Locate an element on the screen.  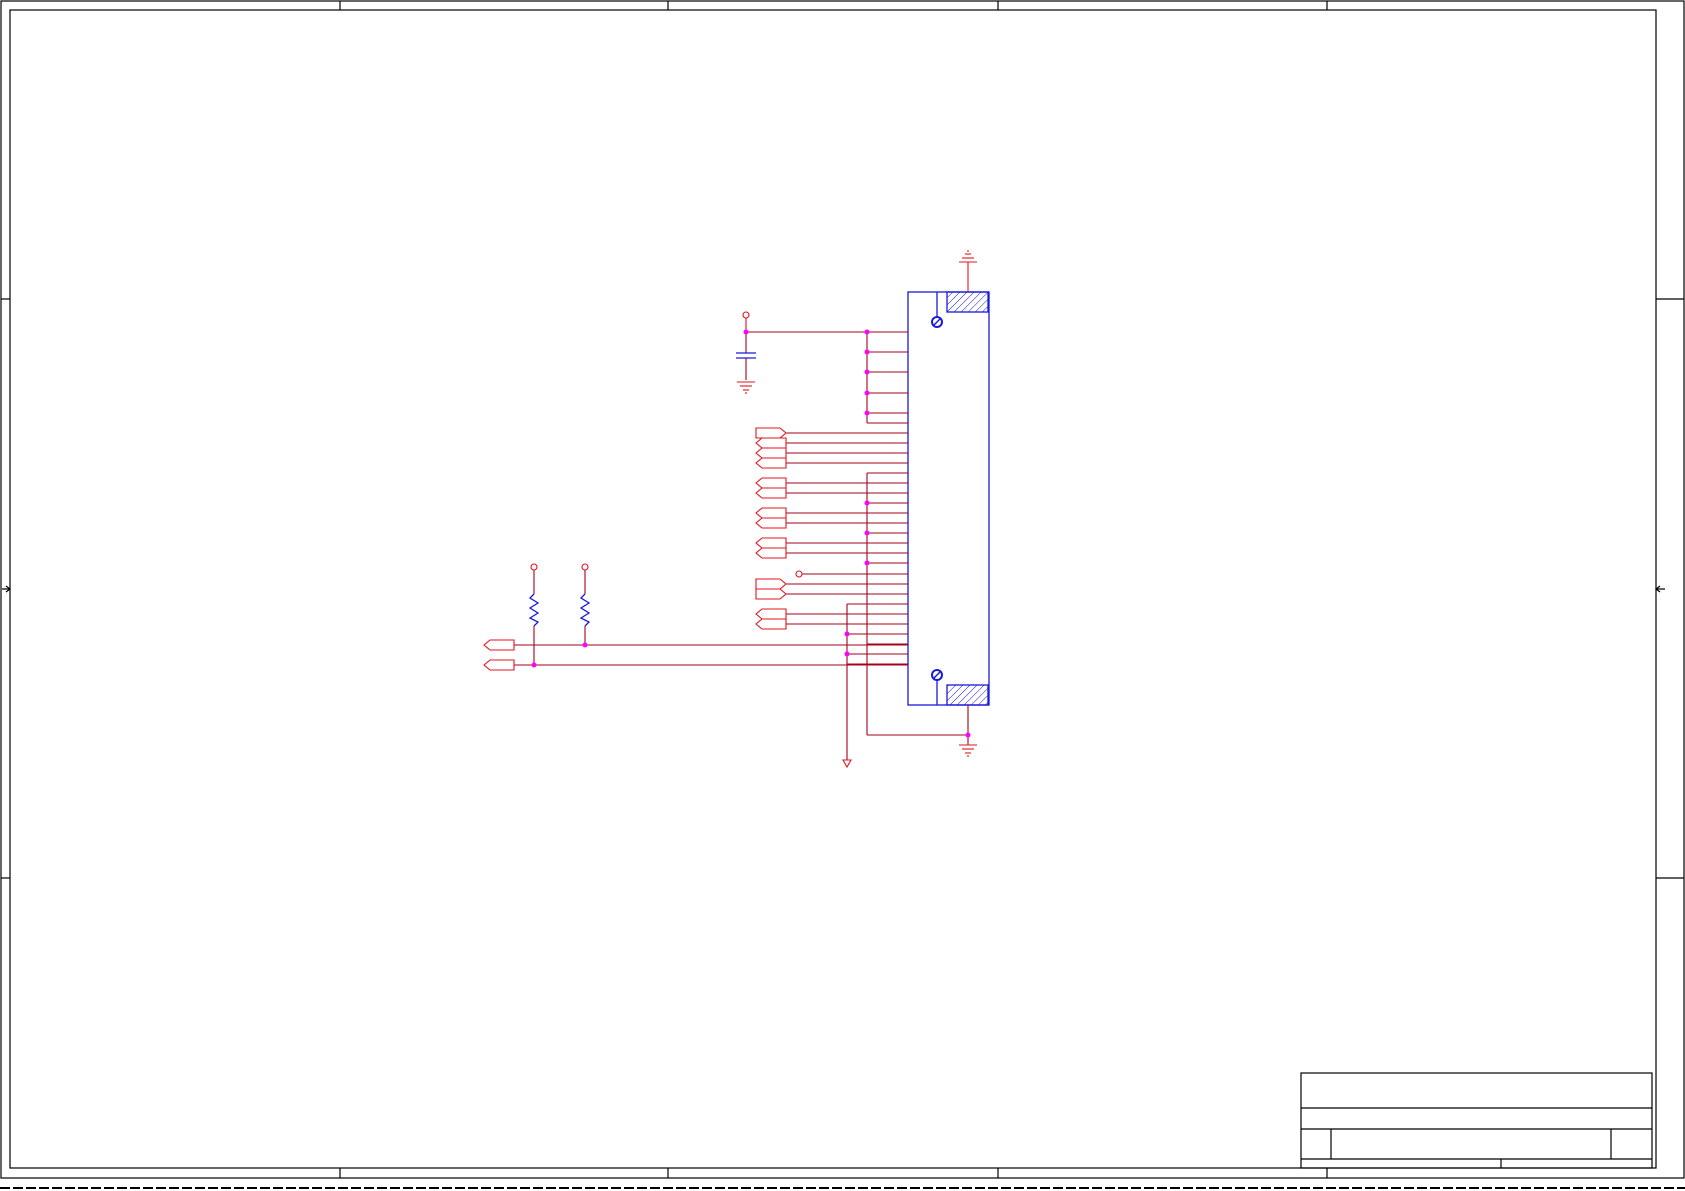
title-block-frame is located at coordinates (1476, 1120).